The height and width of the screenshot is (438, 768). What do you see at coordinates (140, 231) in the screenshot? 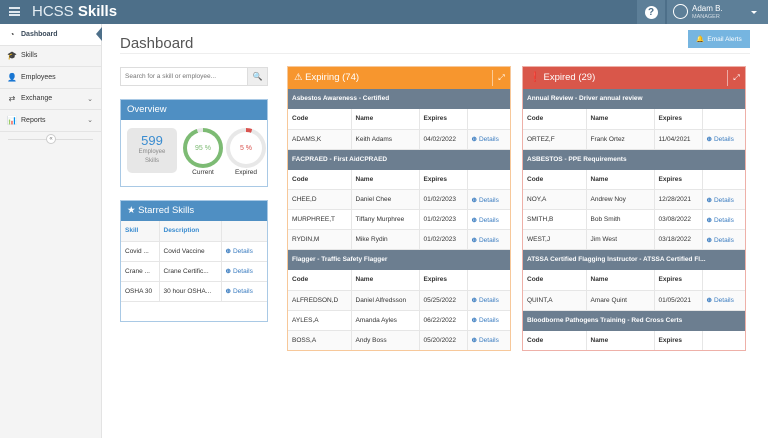
I see `column-header: Skill` at bounding box center [140, 231].